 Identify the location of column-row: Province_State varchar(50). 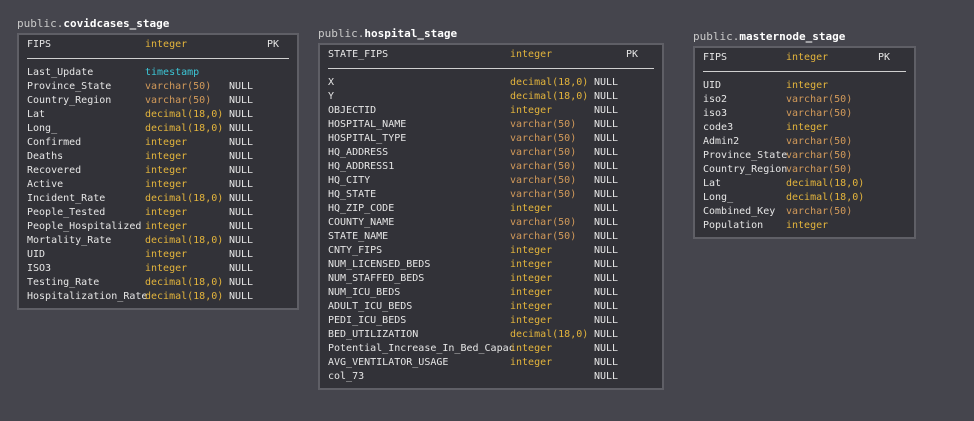
(804, 156).